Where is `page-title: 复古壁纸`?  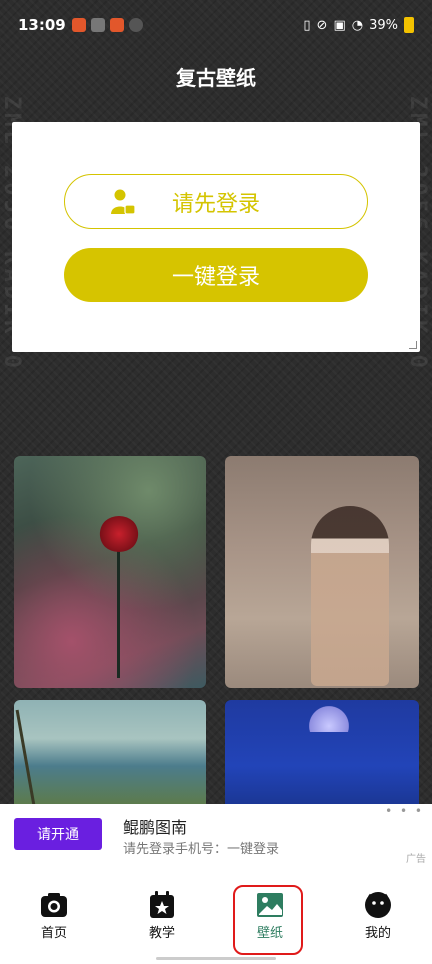
page-title: 复古壁纸 is located at coordinates (216, 78).